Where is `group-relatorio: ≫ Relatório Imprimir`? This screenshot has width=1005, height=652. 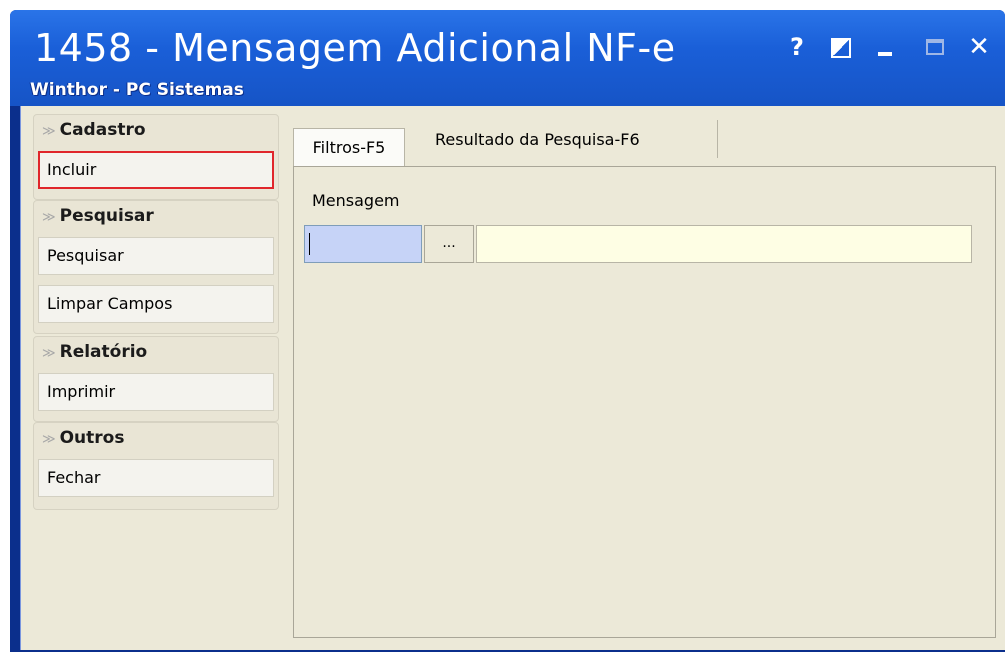
group-relatorio: ≫ Relatório Imprimir is located at coordinates (156, 379).